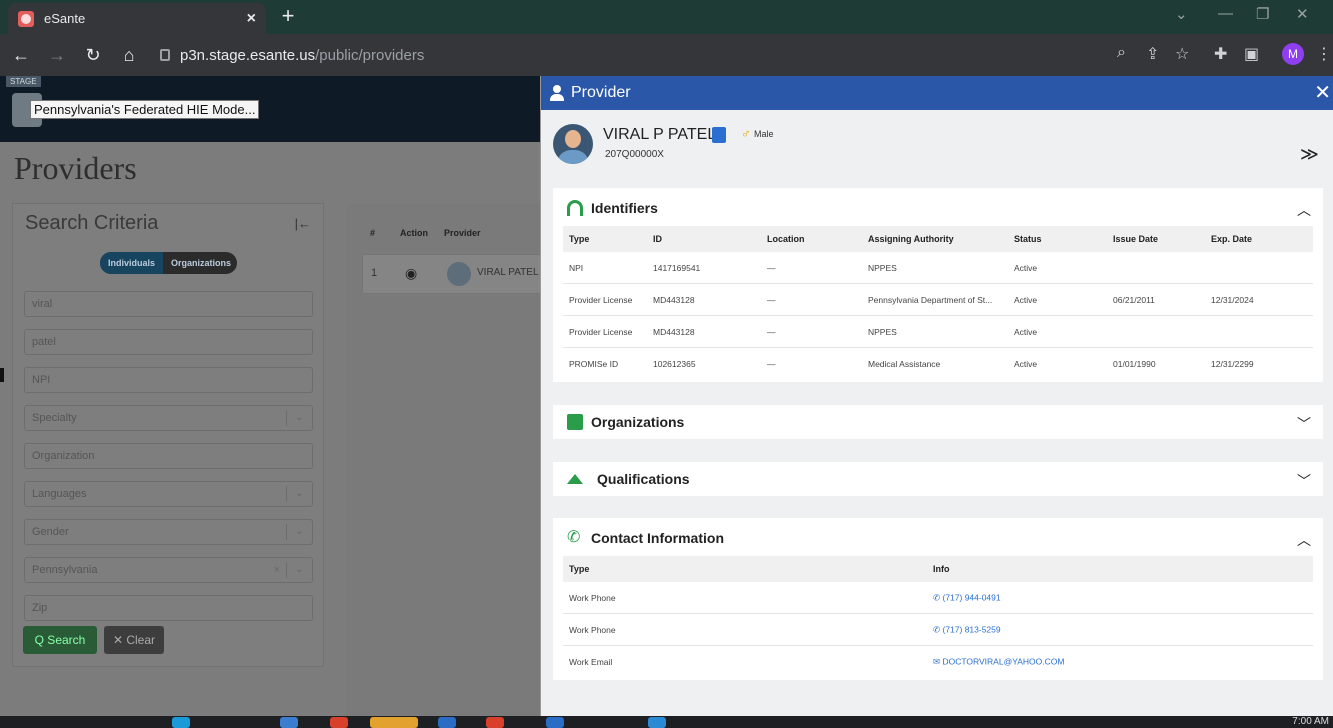 The image size is (1333, 728). Describe the element at coordinates (1181, 14) in the screenshot. I see `tab-search-icon: ⌄` at that location.